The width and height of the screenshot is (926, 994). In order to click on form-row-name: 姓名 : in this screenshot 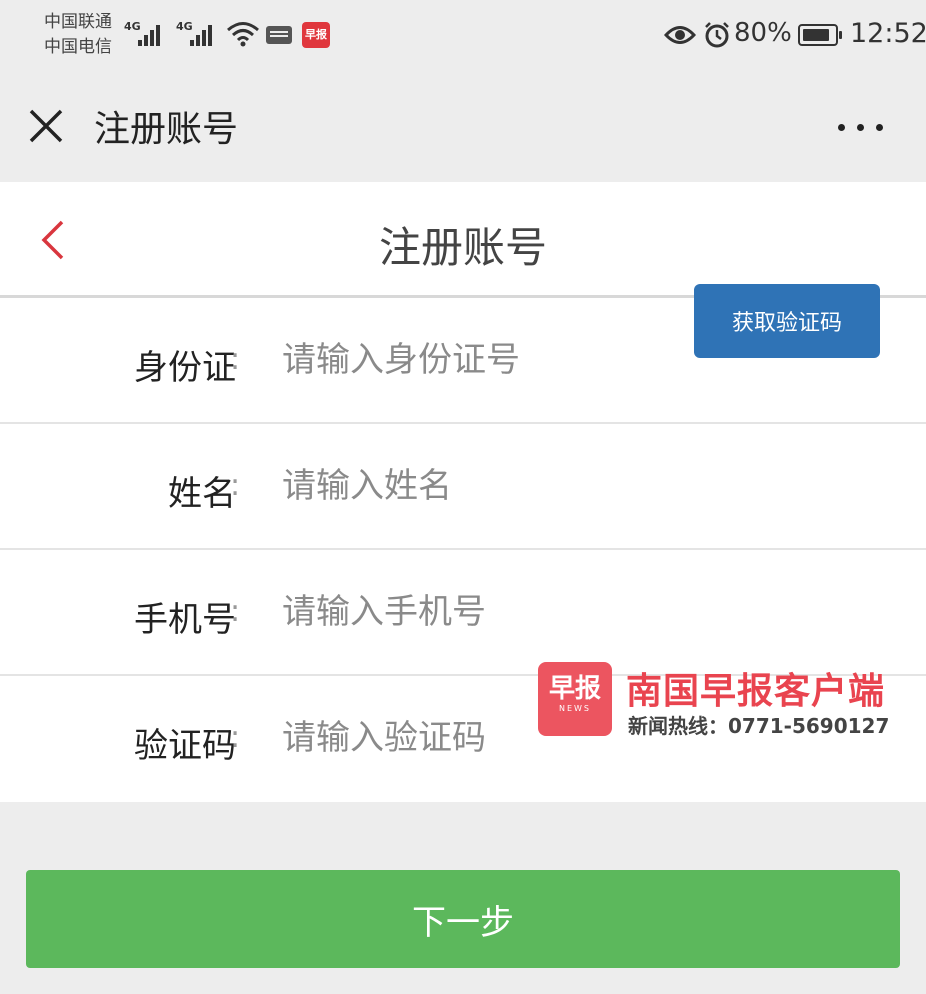, I will do `click(463, 487)`.